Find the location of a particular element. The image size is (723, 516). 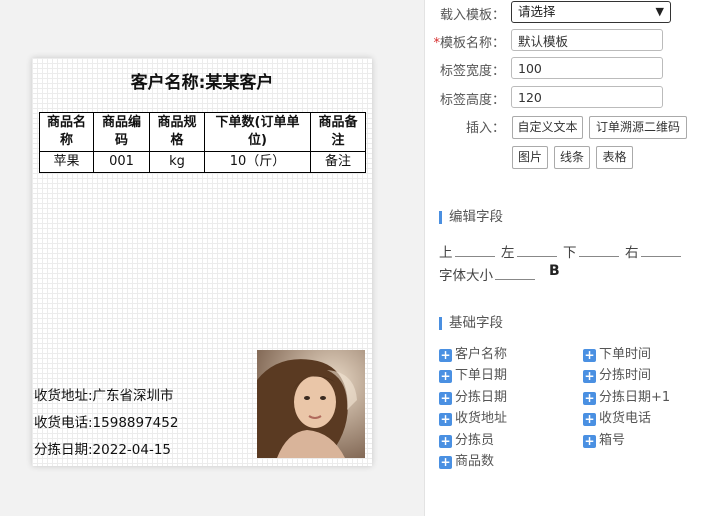

template-row: 载入模板： 请选择 ▼ is located at coordinates (574, 12).